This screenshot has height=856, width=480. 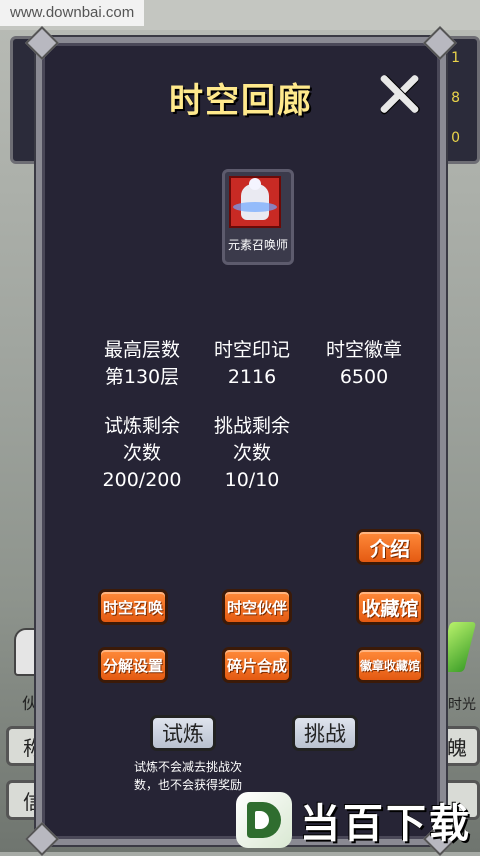 I want to click on trial-note: 试炼不会减去挑战次 数，也不会获得奖励, so click(x=188, y=776).